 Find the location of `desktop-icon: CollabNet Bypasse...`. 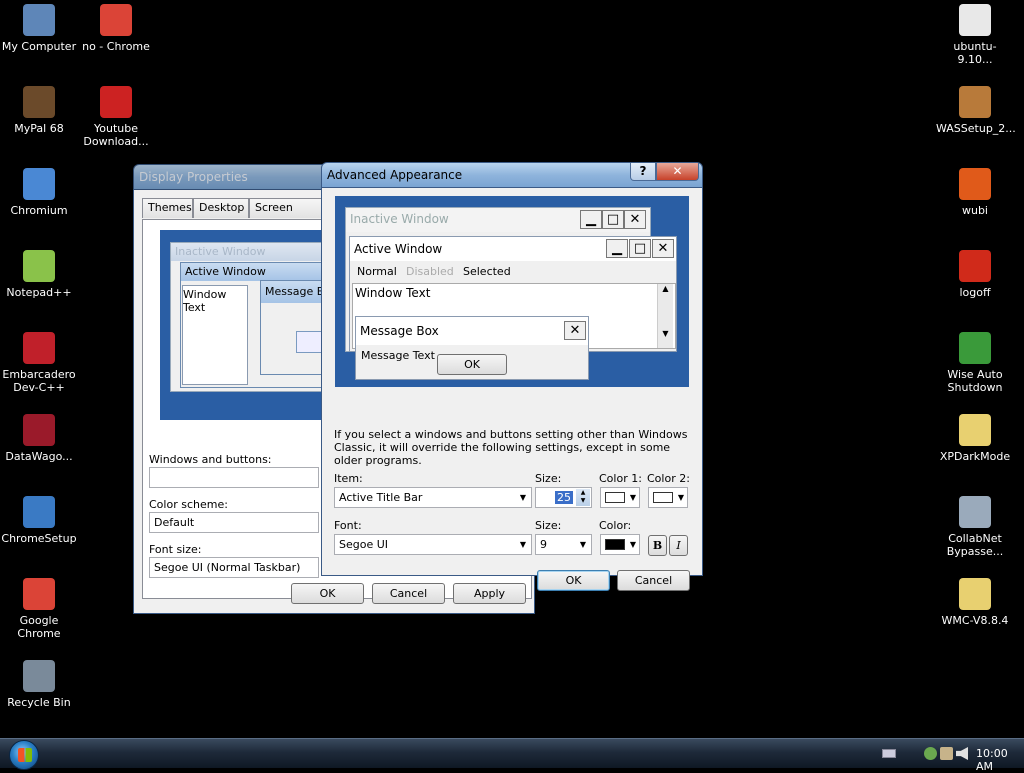

desktop-icon: CollabNet Bypasse... is located at coordinates (975, 527).